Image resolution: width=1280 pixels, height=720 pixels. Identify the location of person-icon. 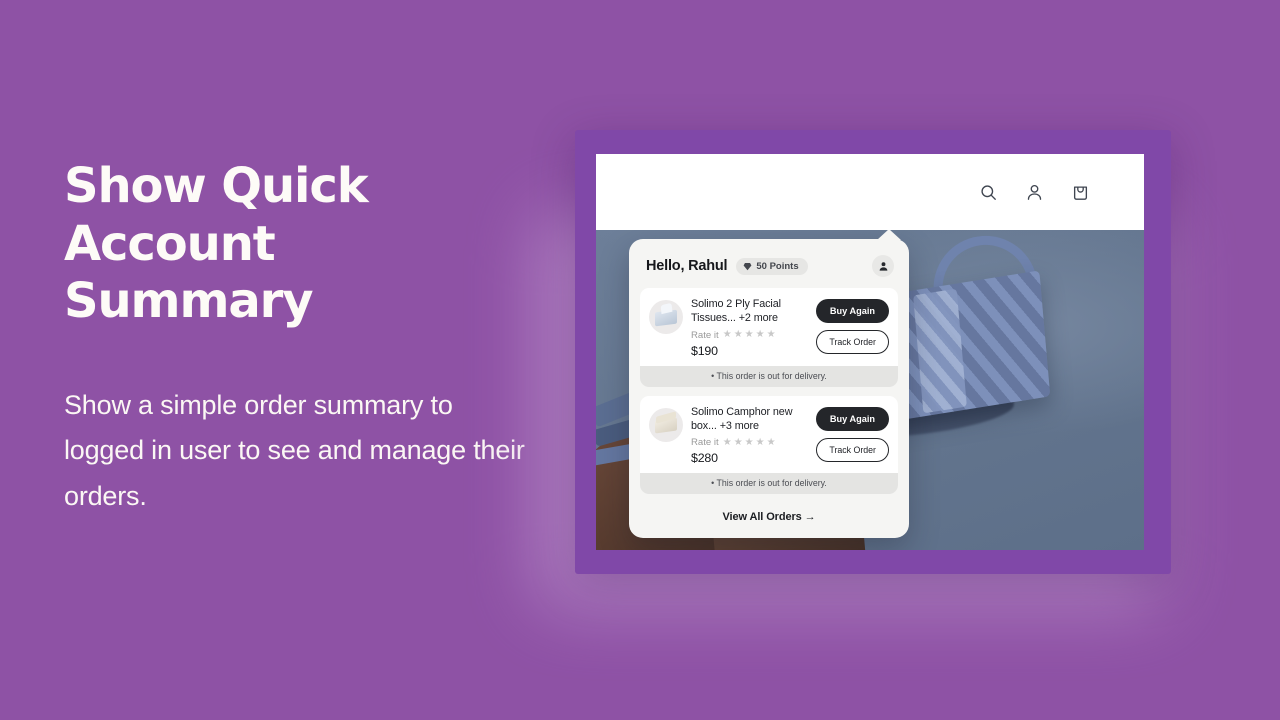
(883, 266).